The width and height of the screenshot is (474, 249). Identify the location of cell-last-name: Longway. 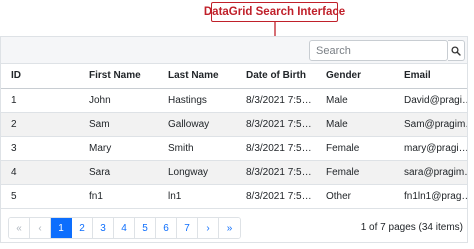
(197, 172).